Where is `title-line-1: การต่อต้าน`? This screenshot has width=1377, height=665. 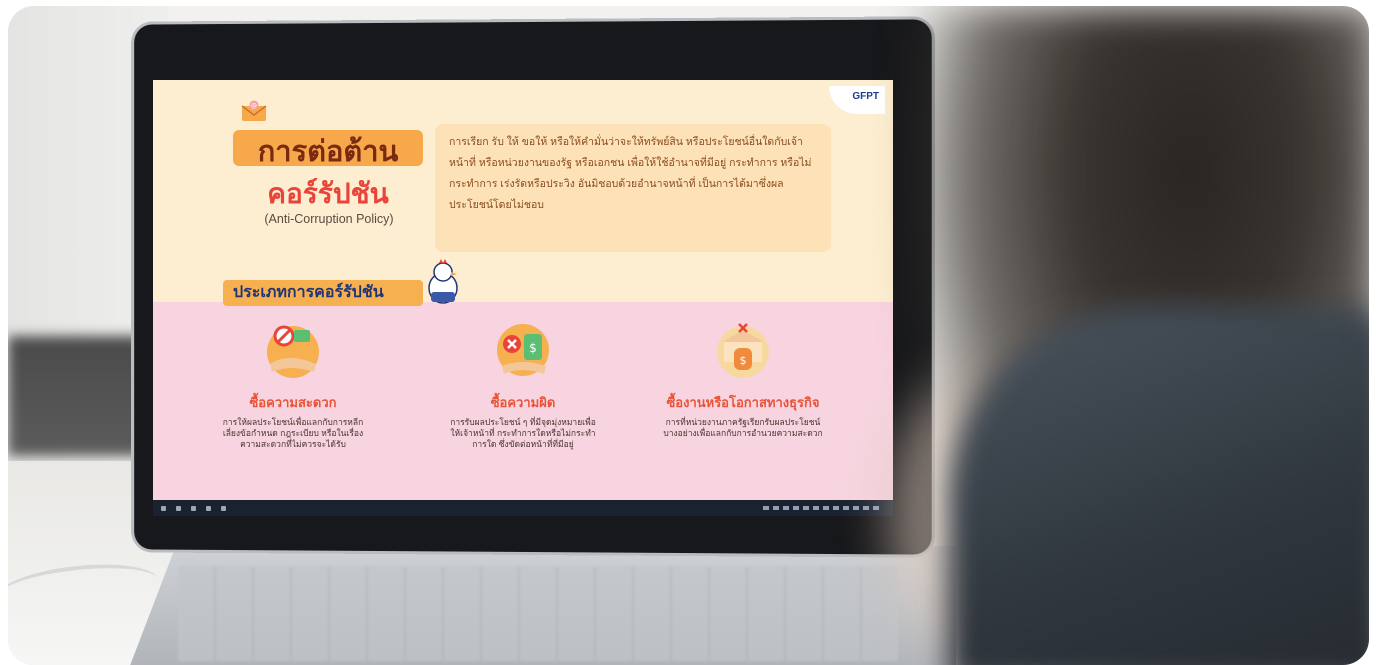 title-line-1: การต่อต้าน is located at coordinates (328, 152).